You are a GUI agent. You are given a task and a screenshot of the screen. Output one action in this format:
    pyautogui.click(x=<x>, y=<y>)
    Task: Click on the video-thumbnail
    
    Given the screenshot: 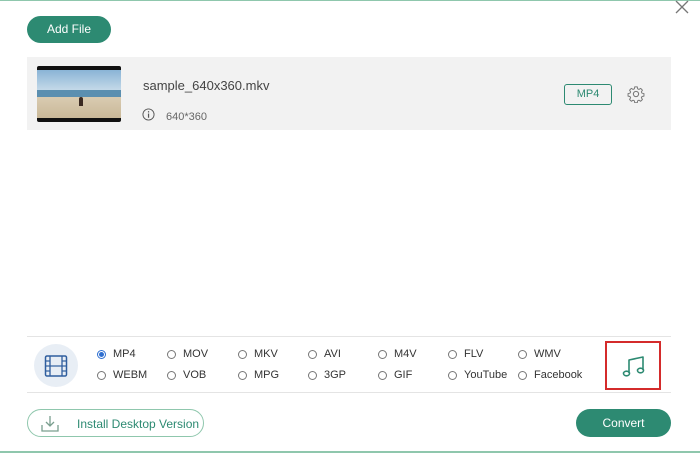 What is the action you would take?
    pyautogui.click(x=79, y=94)
    